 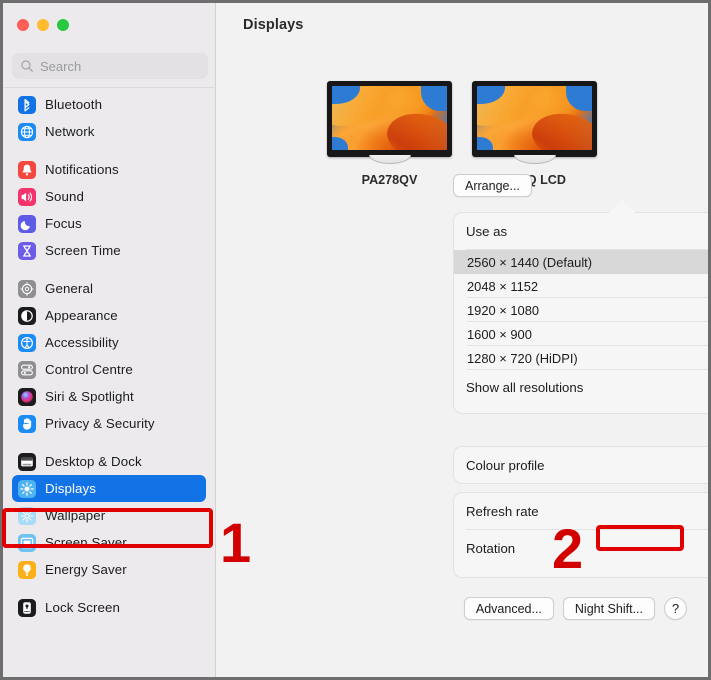 I want to click on sidebar-item-label: Notifications, so click(x=82, y=169).